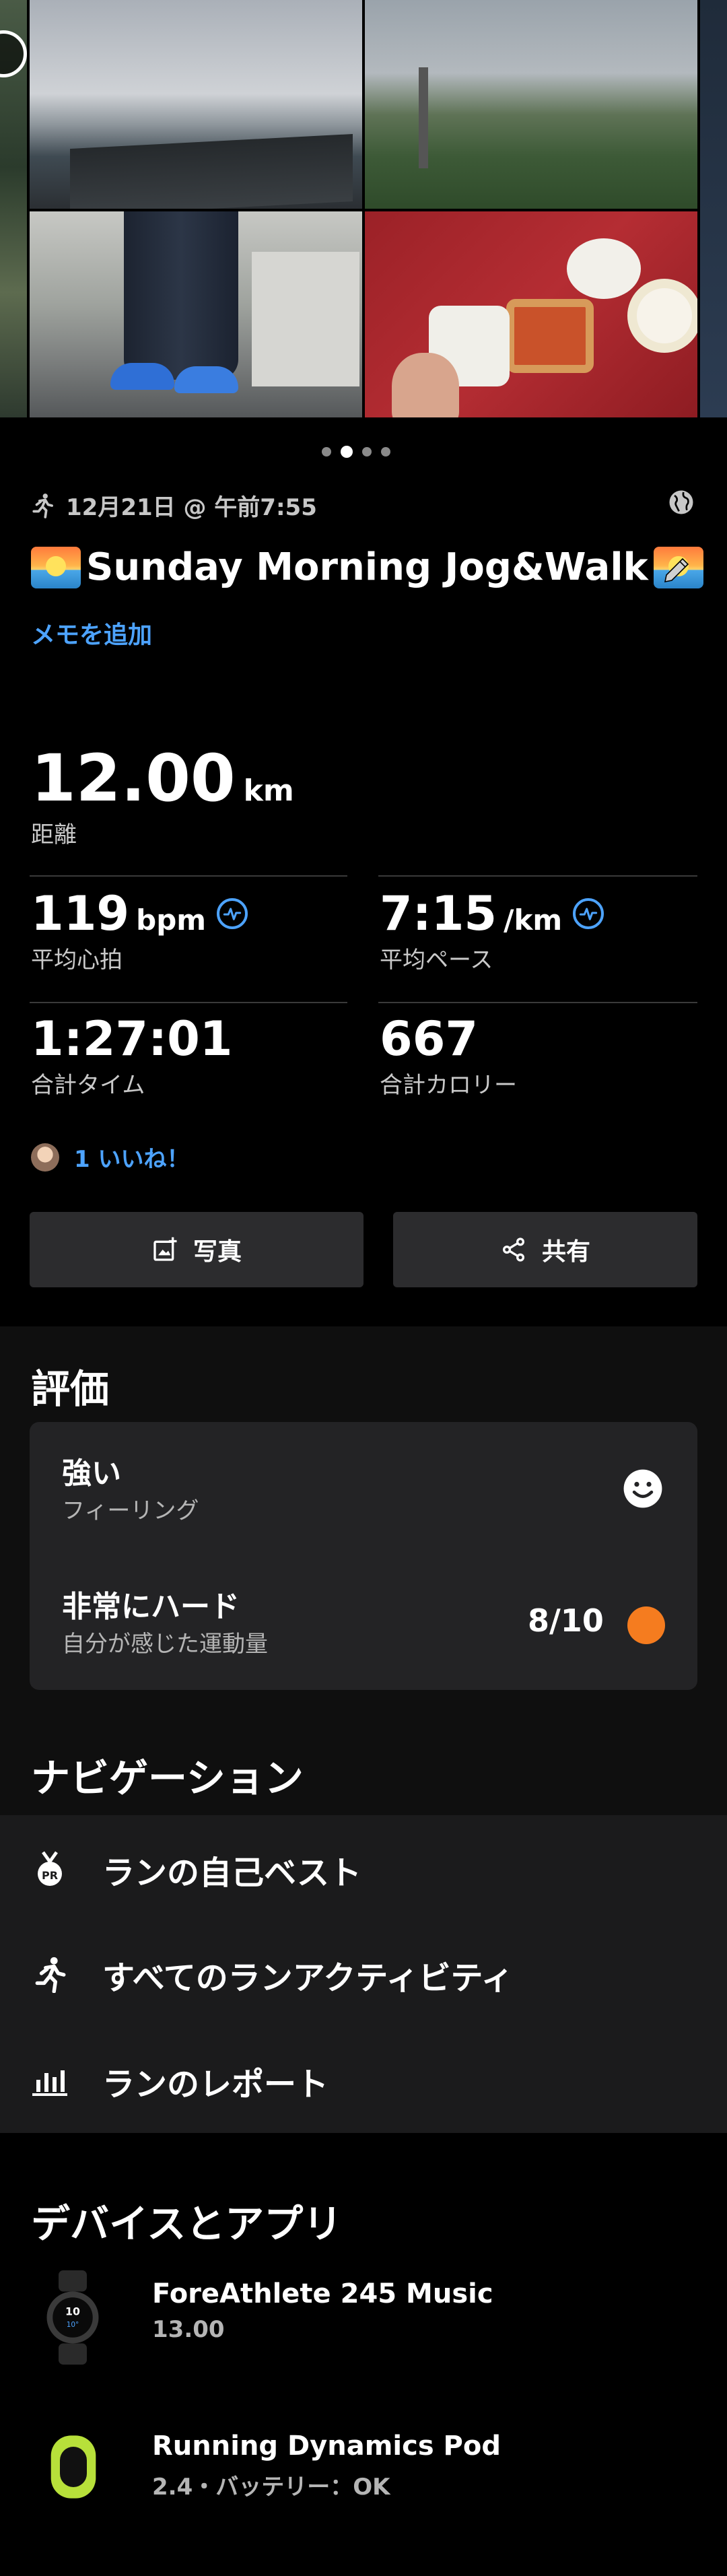 The width and height of the screenshot is (727, 2576). What do you see at coordinates (132, 1038) in the screenshot?
I see `total-time-value: 1:27:01` at bounding box center [132, 1038].